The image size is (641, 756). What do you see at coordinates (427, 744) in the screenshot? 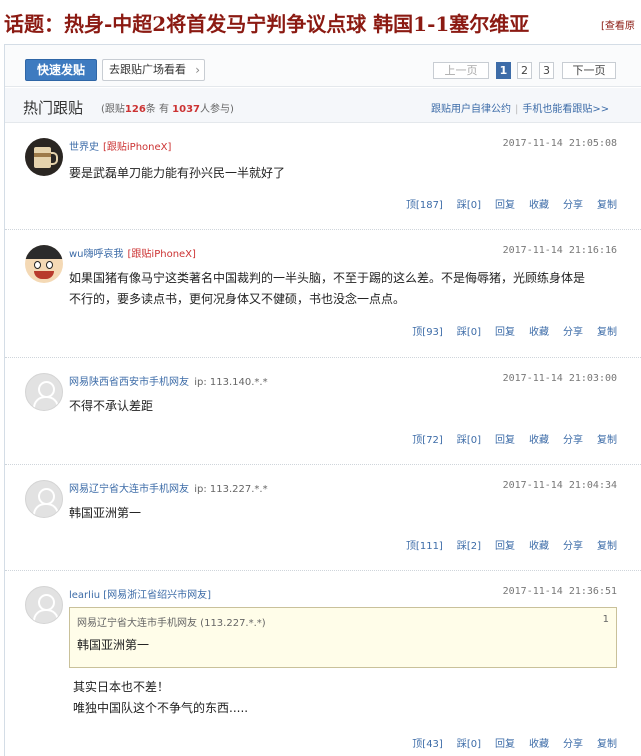
I see `upvote-button: 顶[43]` at bounding box center [427, 744].